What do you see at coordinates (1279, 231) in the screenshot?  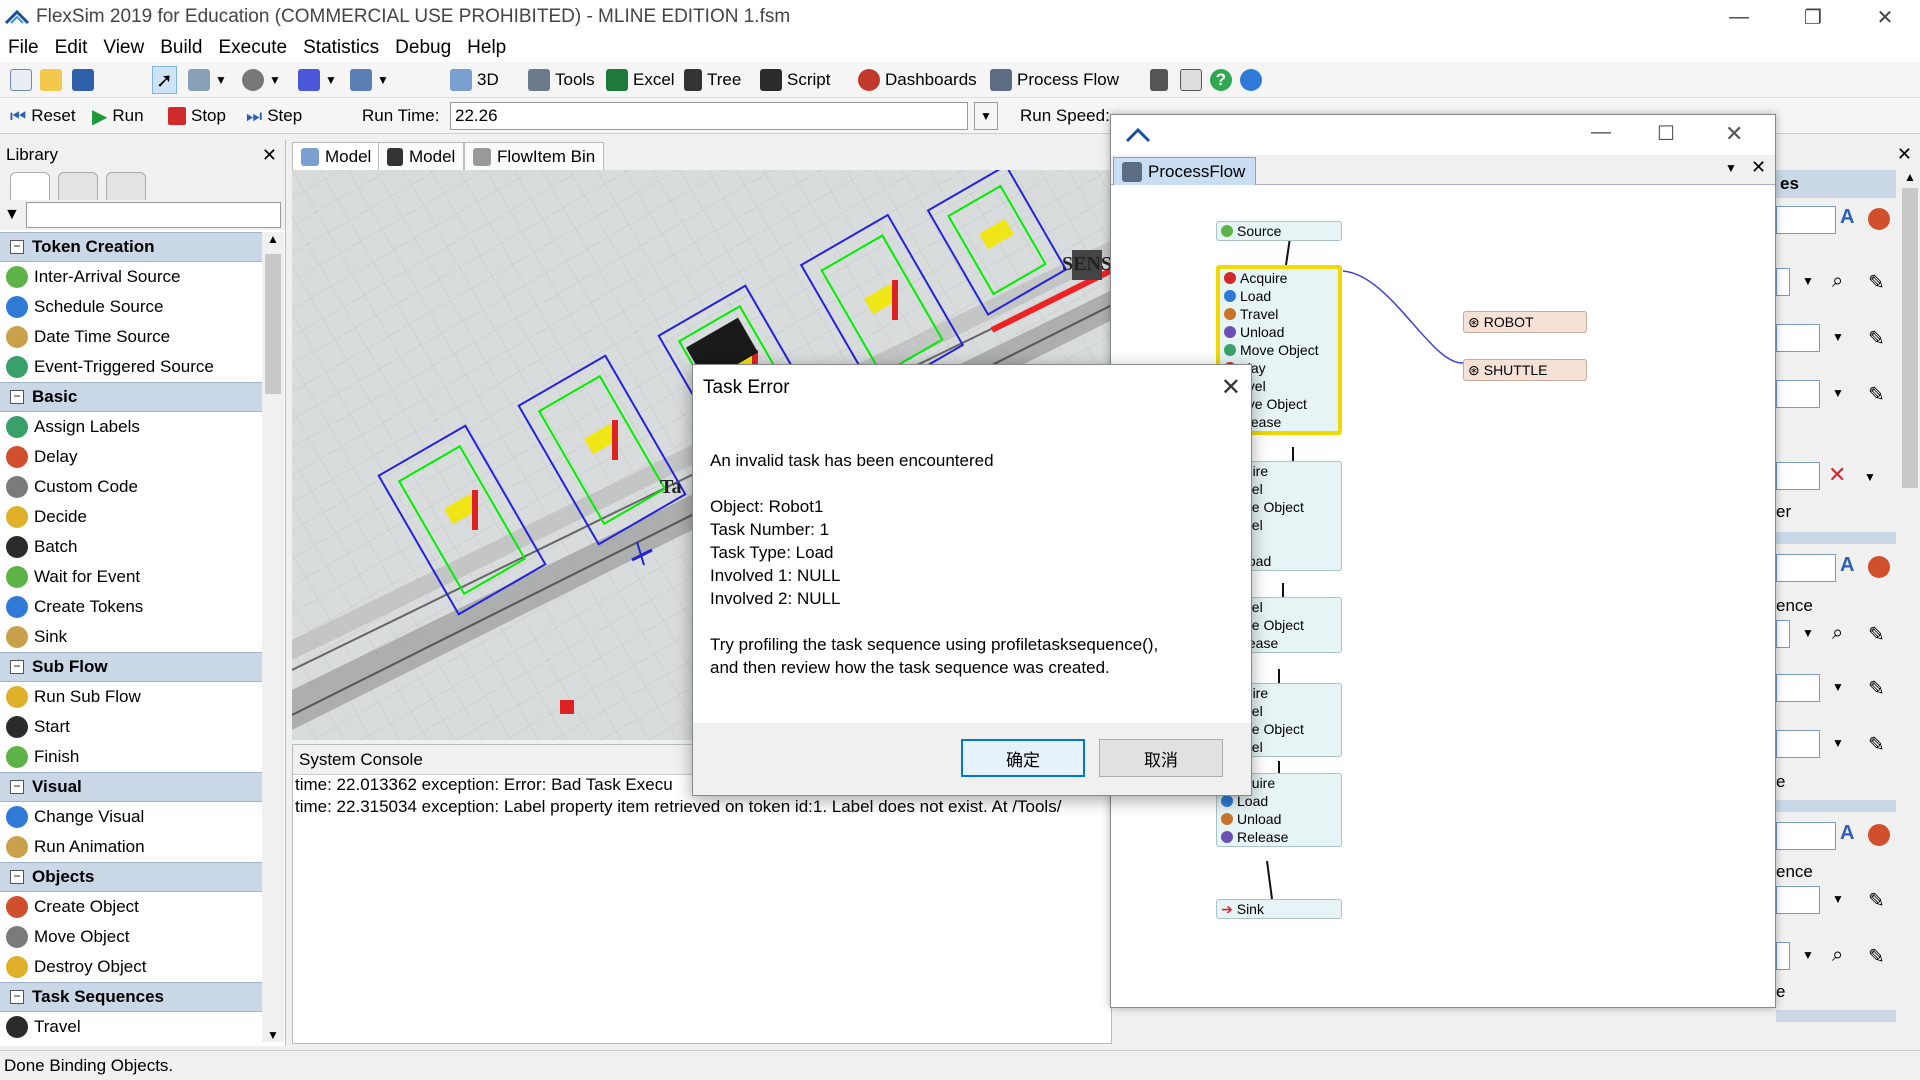 I see `pf-source-block: Source` at bounding box center [1279, 231].